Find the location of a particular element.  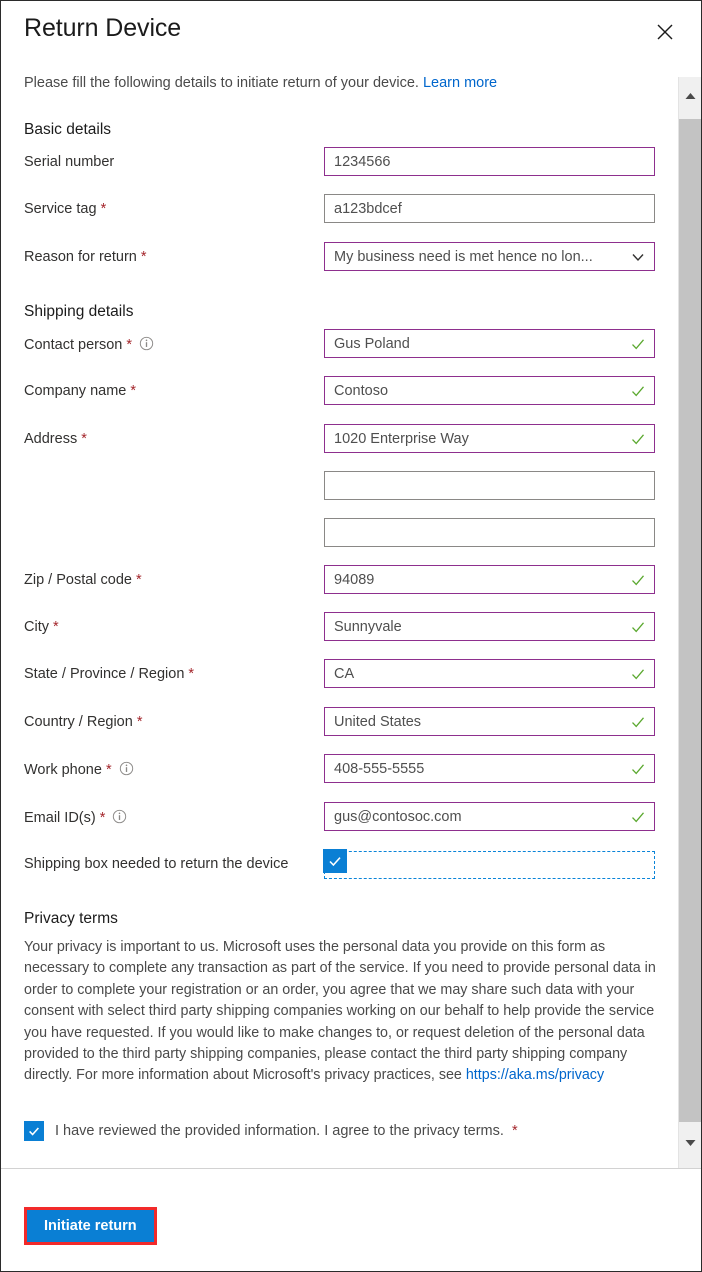

basic-field-input-0: 1234566 is located at coordinates (489, 161).